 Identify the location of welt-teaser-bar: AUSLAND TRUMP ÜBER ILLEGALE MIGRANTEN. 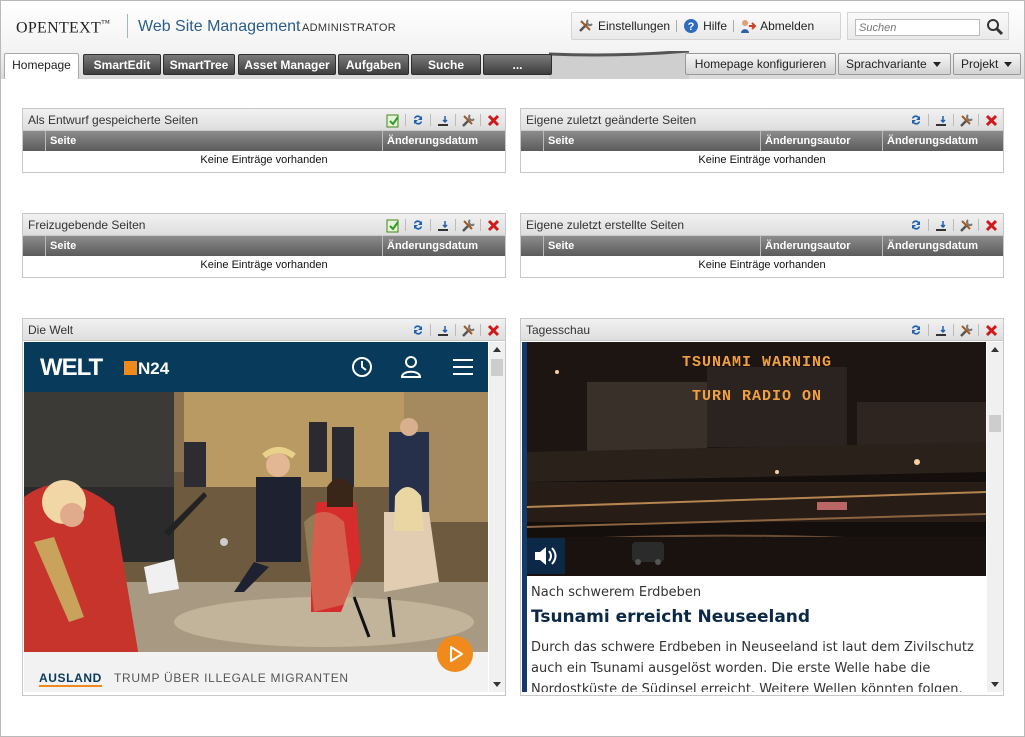
(256, 672).